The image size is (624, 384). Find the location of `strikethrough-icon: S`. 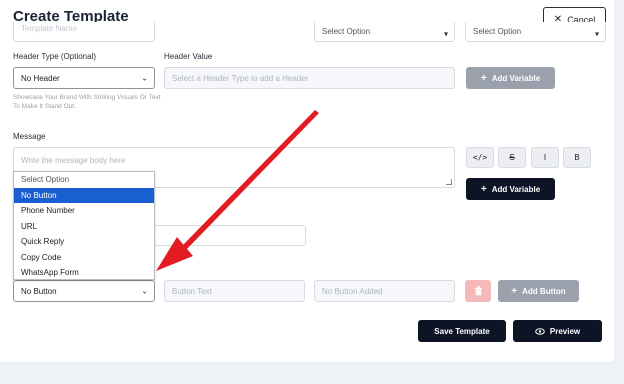

strikethrough-icon: S is located at coordinates (512, 157).